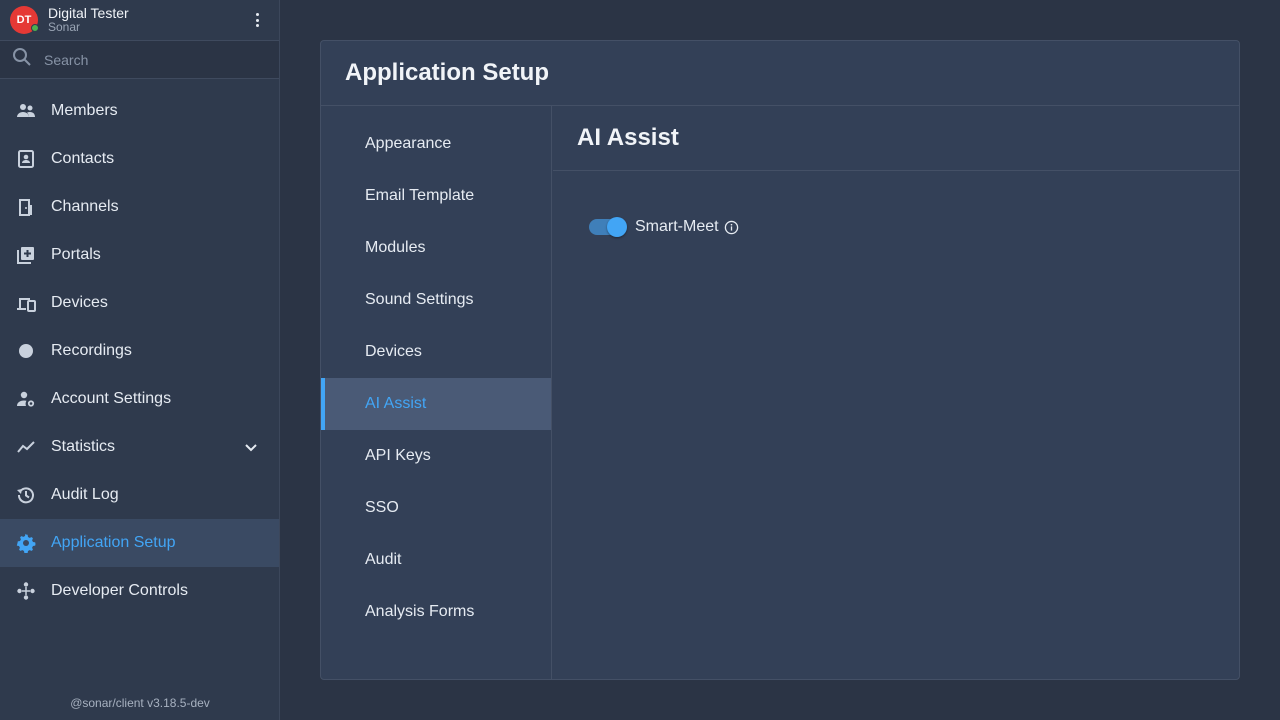 The height and width of the screenshot is (720, 1280). I want to click on sidebar-item-label: Application Setup, so click(113, 542).